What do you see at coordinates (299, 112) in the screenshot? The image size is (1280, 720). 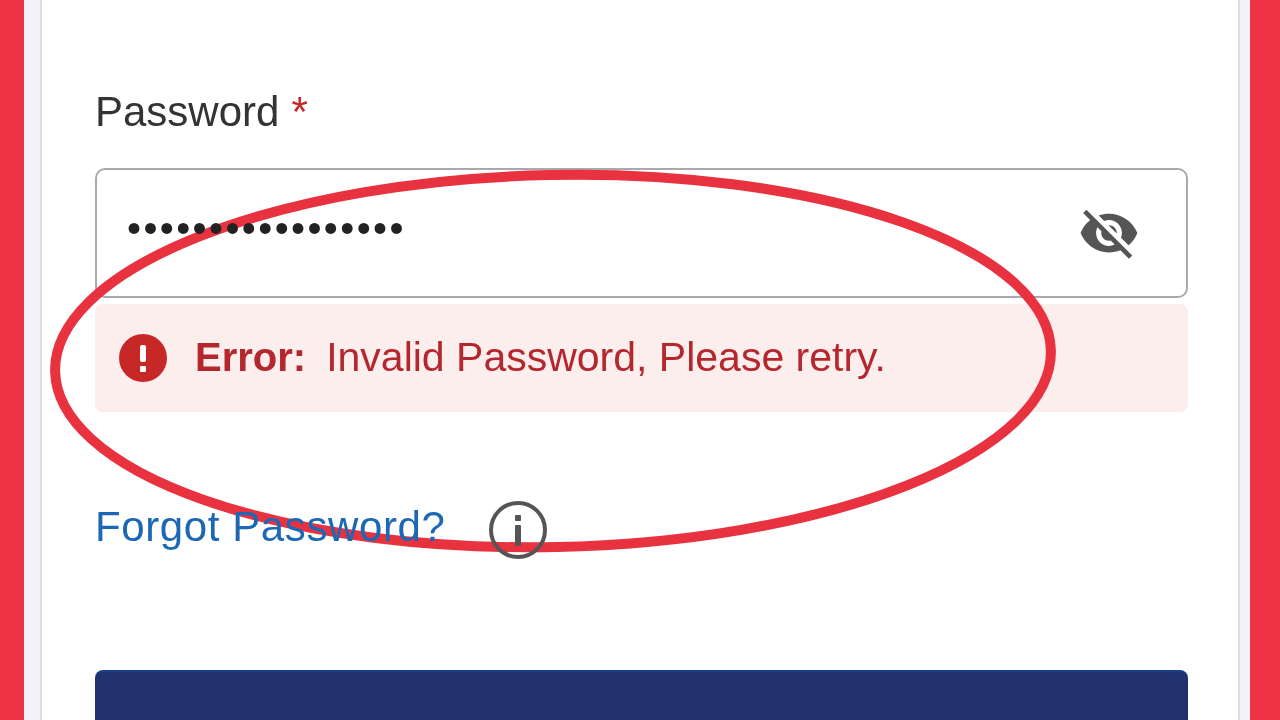 I see `required-mark: *` at bounding box center [299, 112].